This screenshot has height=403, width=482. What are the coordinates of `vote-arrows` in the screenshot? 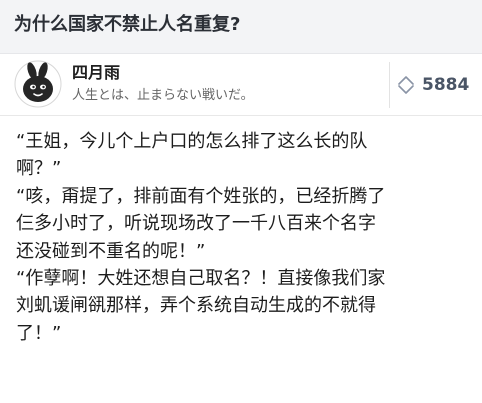 It's located at (406, 85).